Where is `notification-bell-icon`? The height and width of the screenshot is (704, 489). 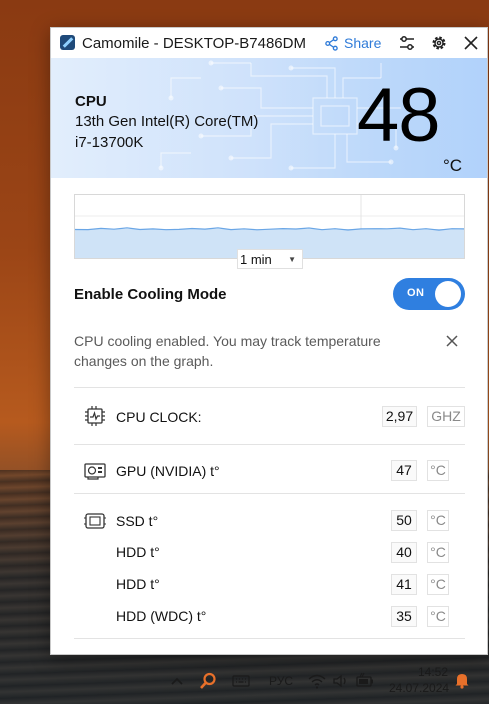
notification-bell-icon is located at coordinates (462, 680).